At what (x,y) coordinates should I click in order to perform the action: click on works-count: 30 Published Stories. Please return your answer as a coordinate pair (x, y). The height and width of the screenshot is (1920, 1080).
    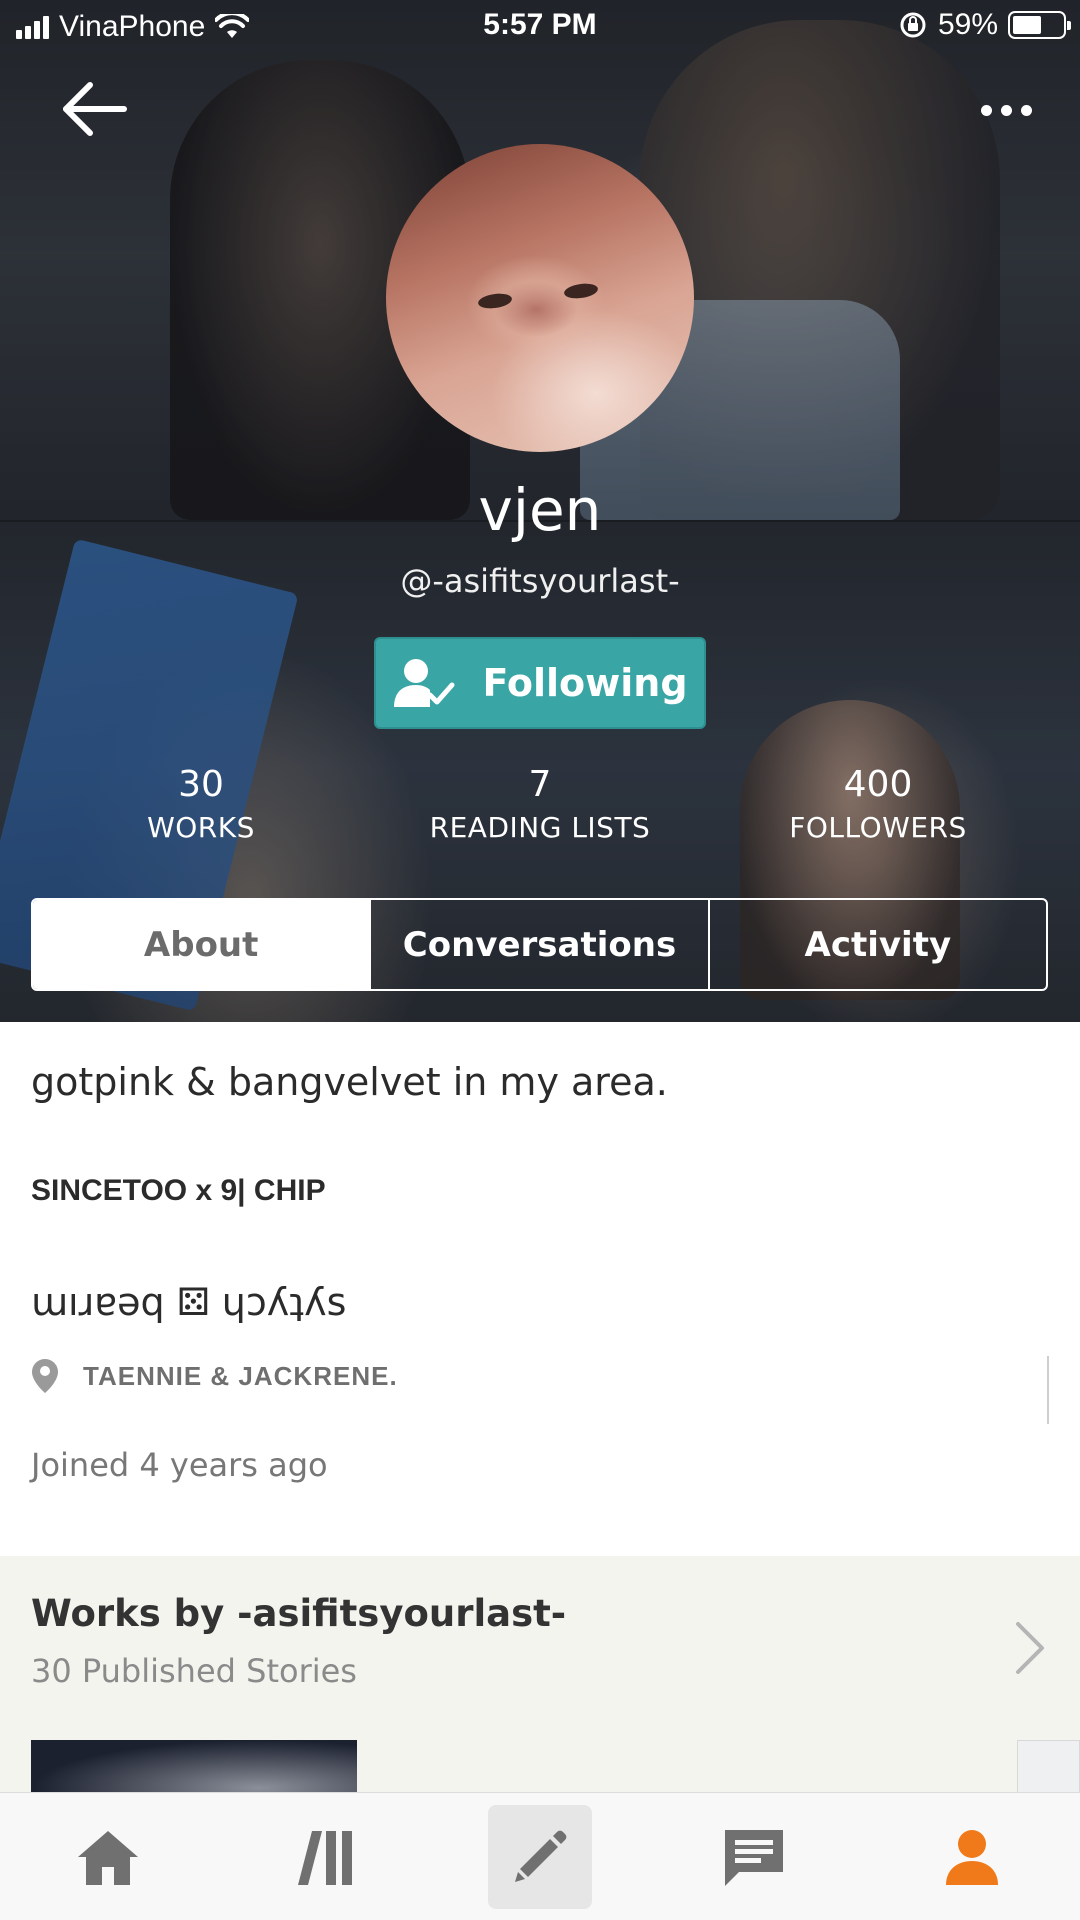
    Looking at the image, I should click on (194, 1671).